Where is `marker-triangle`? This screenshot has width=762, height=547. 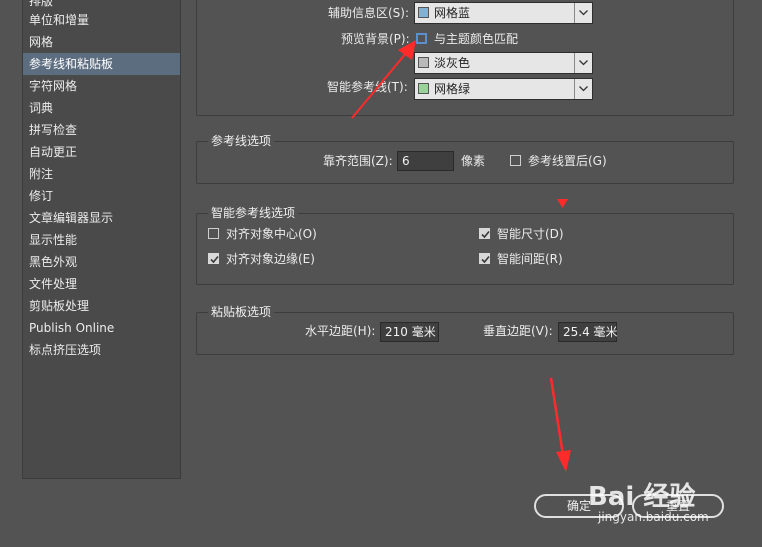 marker-triangle is located at coordinates (562, 203).